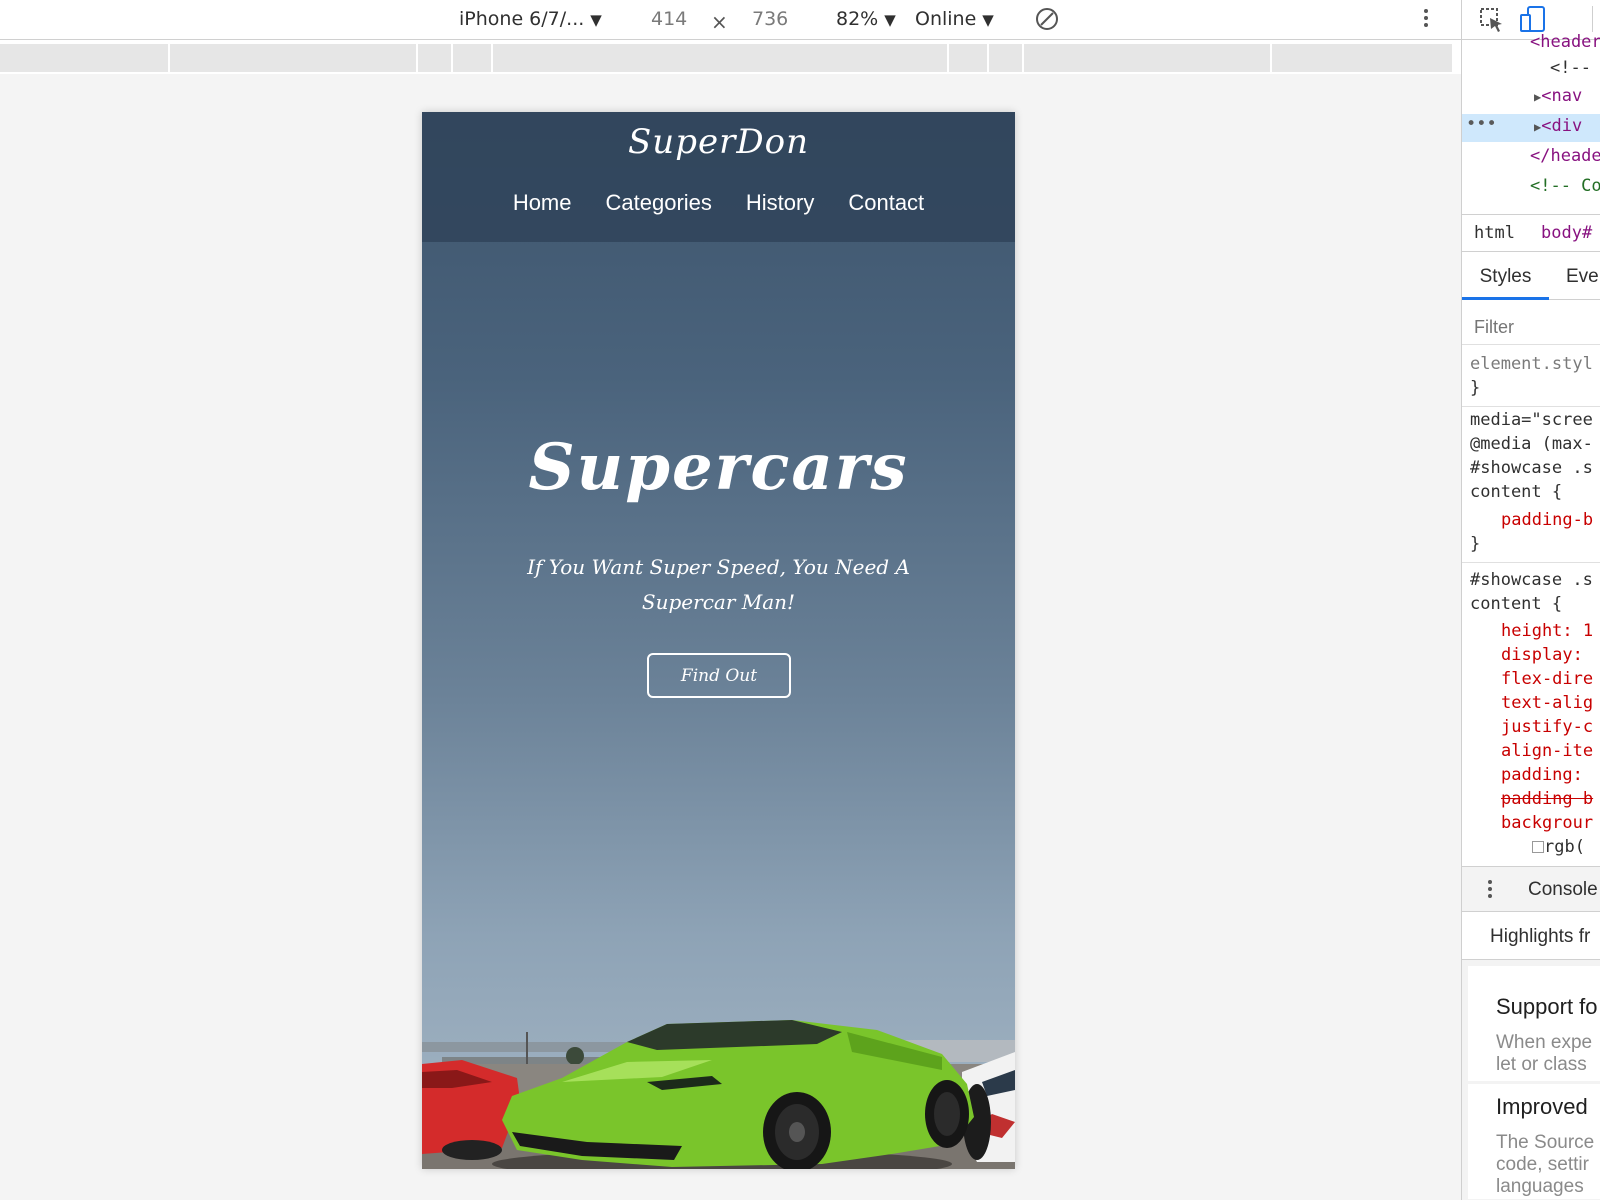 Image resolution: width=1600 pixels, height=1200 pixels. I want to click on breadcrumb-item-html: html, so click(1494, 233).